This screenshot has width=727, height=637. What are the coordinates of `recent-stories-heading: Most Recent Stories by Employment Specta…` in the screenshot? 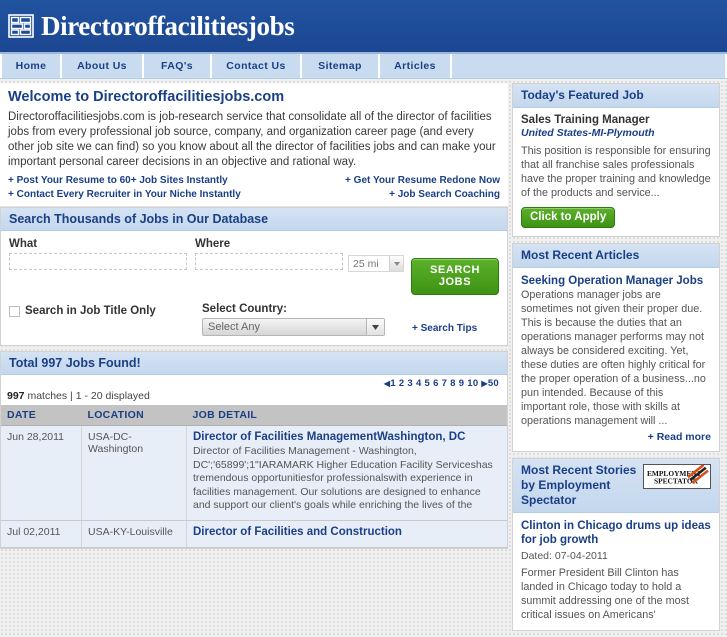 It's located at (616, 486).